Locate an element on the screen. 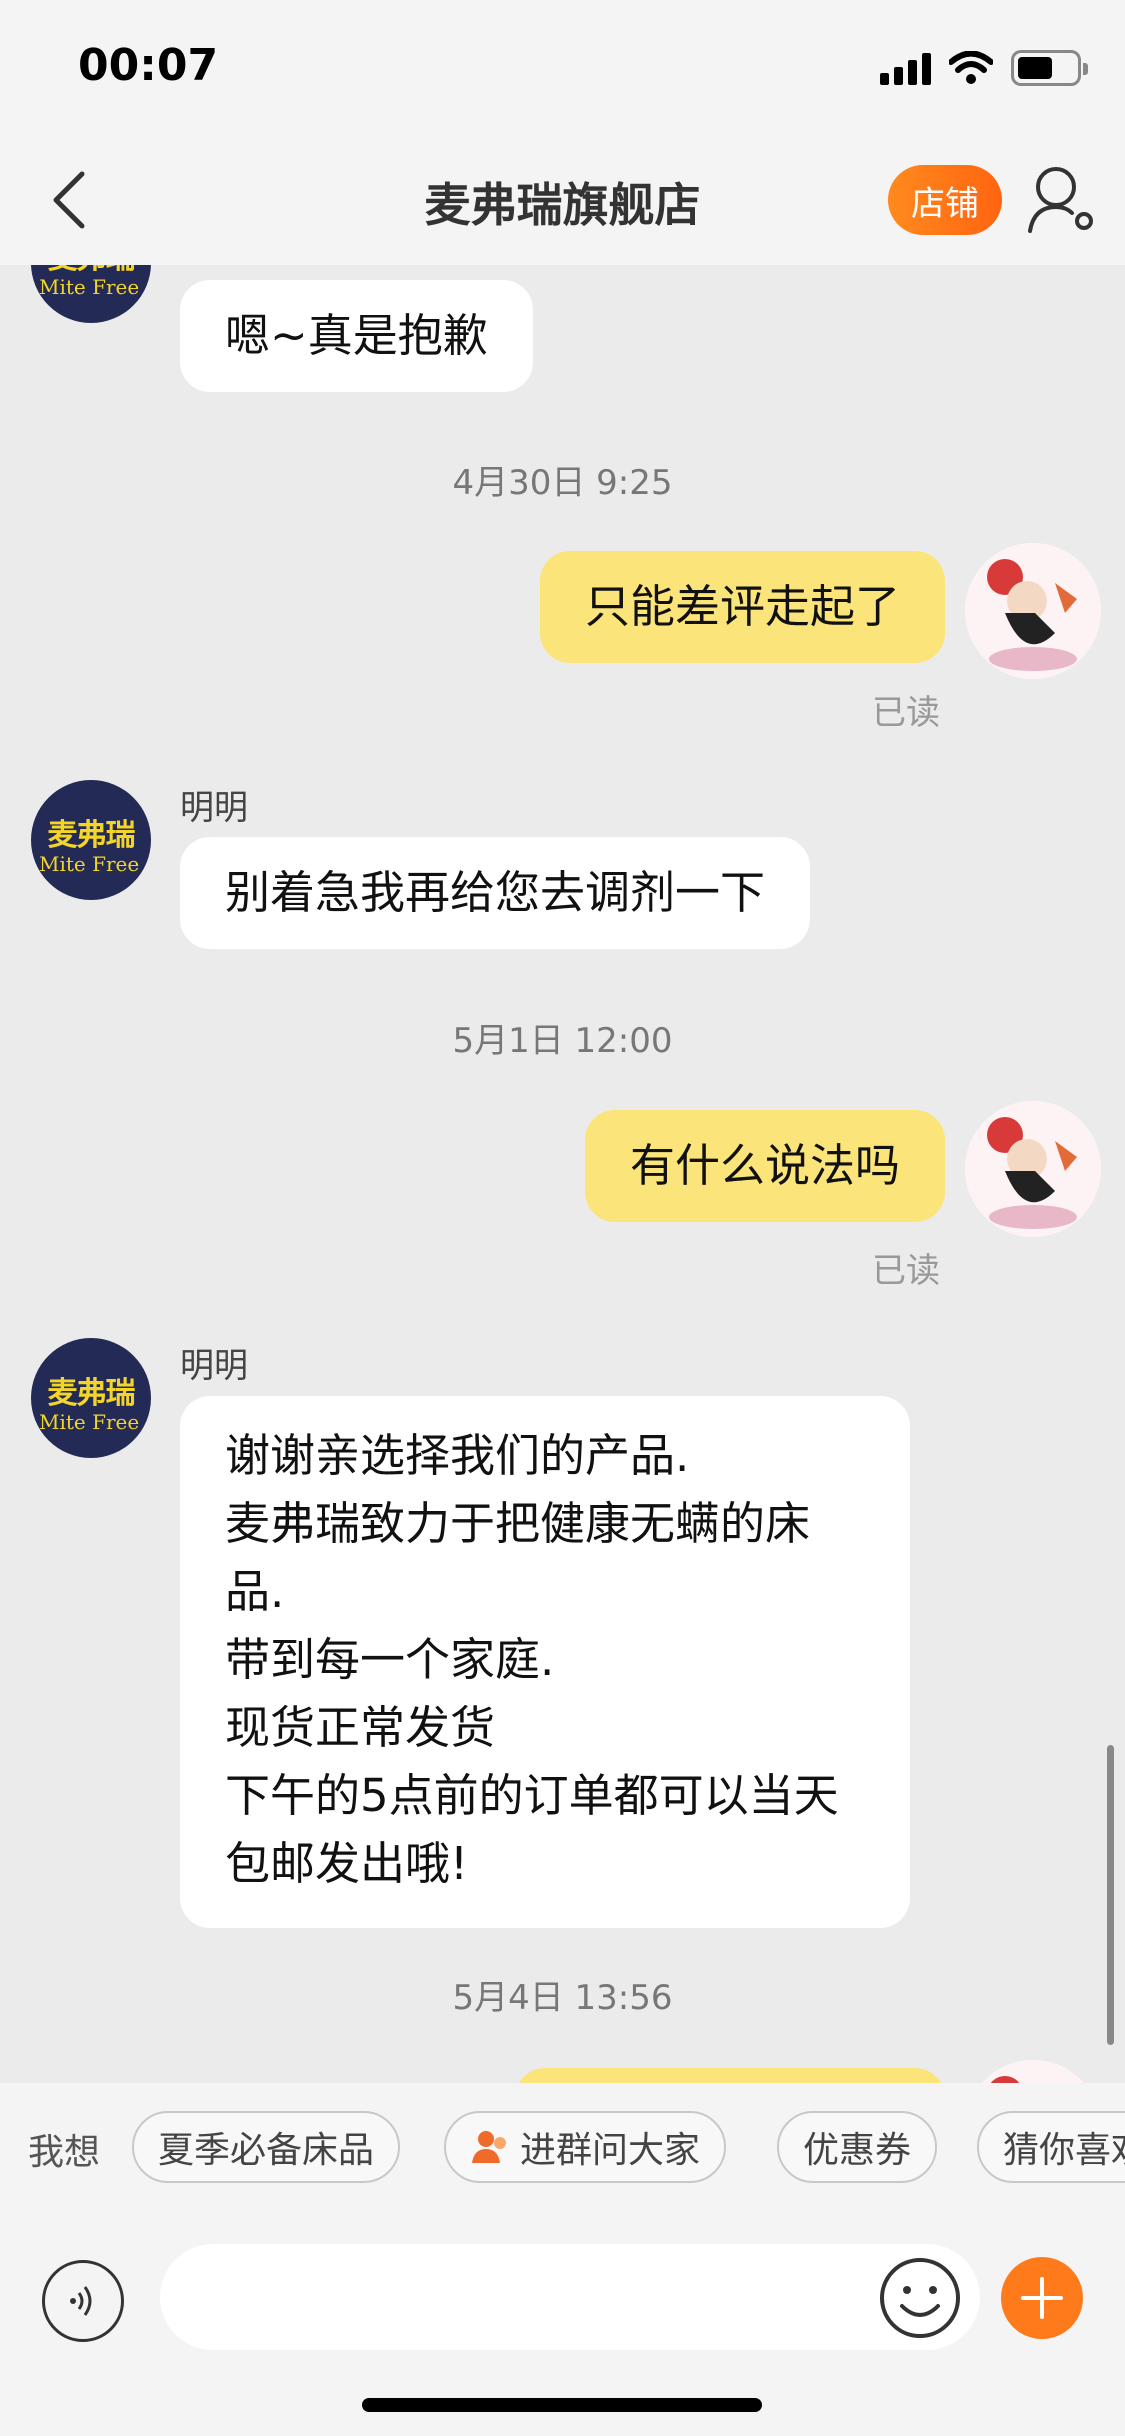 The height and width of the screenshot is (2436, 1125). home-indicator is located at coordinates (562, 2405).